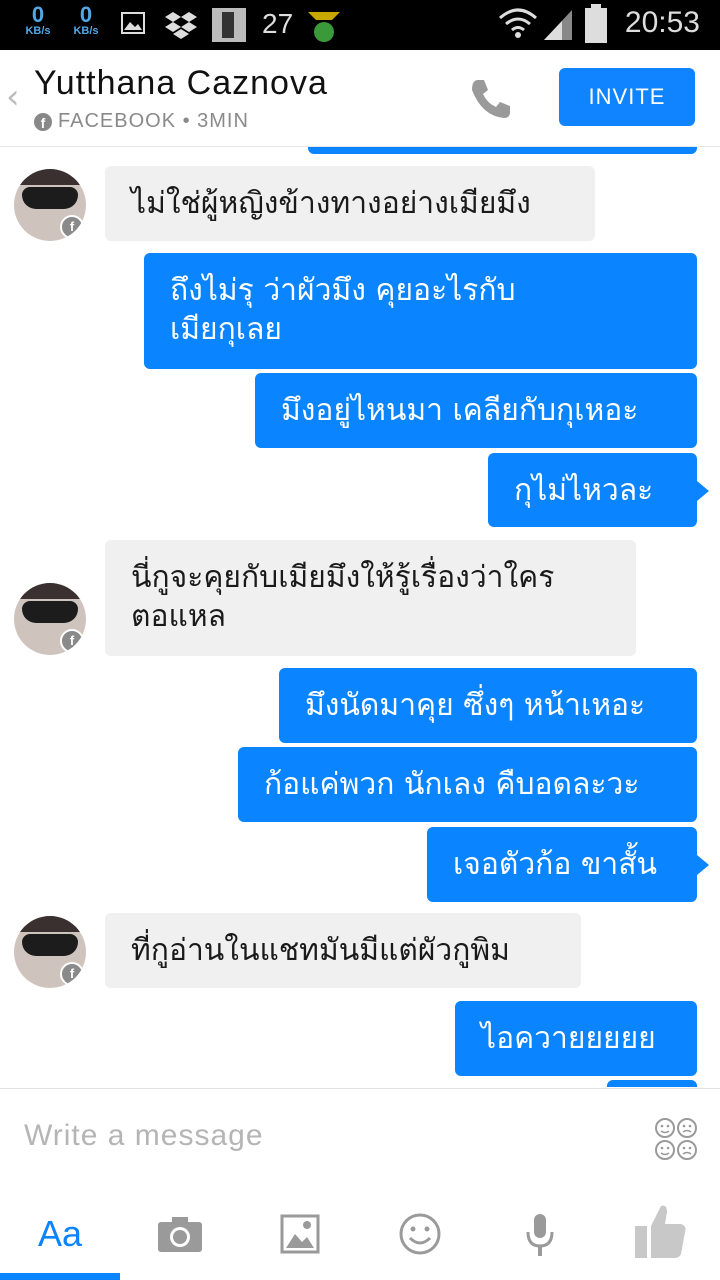 Image resolution: width=720 pixels, height=1280 pixels. I want to click on message-text-line: เมียกุเลย, so click(226, 329).